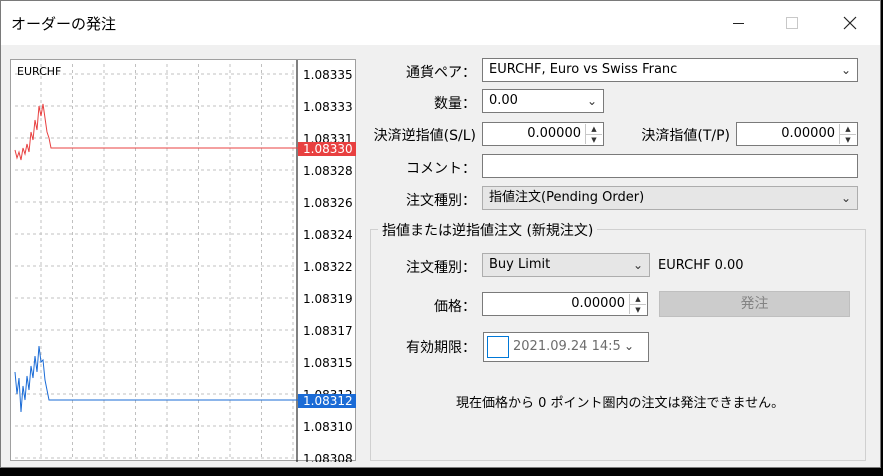 This screenshot has width=883, height=476. Describe the element at coordinates (701, 265) in the screenshot. I see `symbol-info: EURCHF 0.00` at that location.